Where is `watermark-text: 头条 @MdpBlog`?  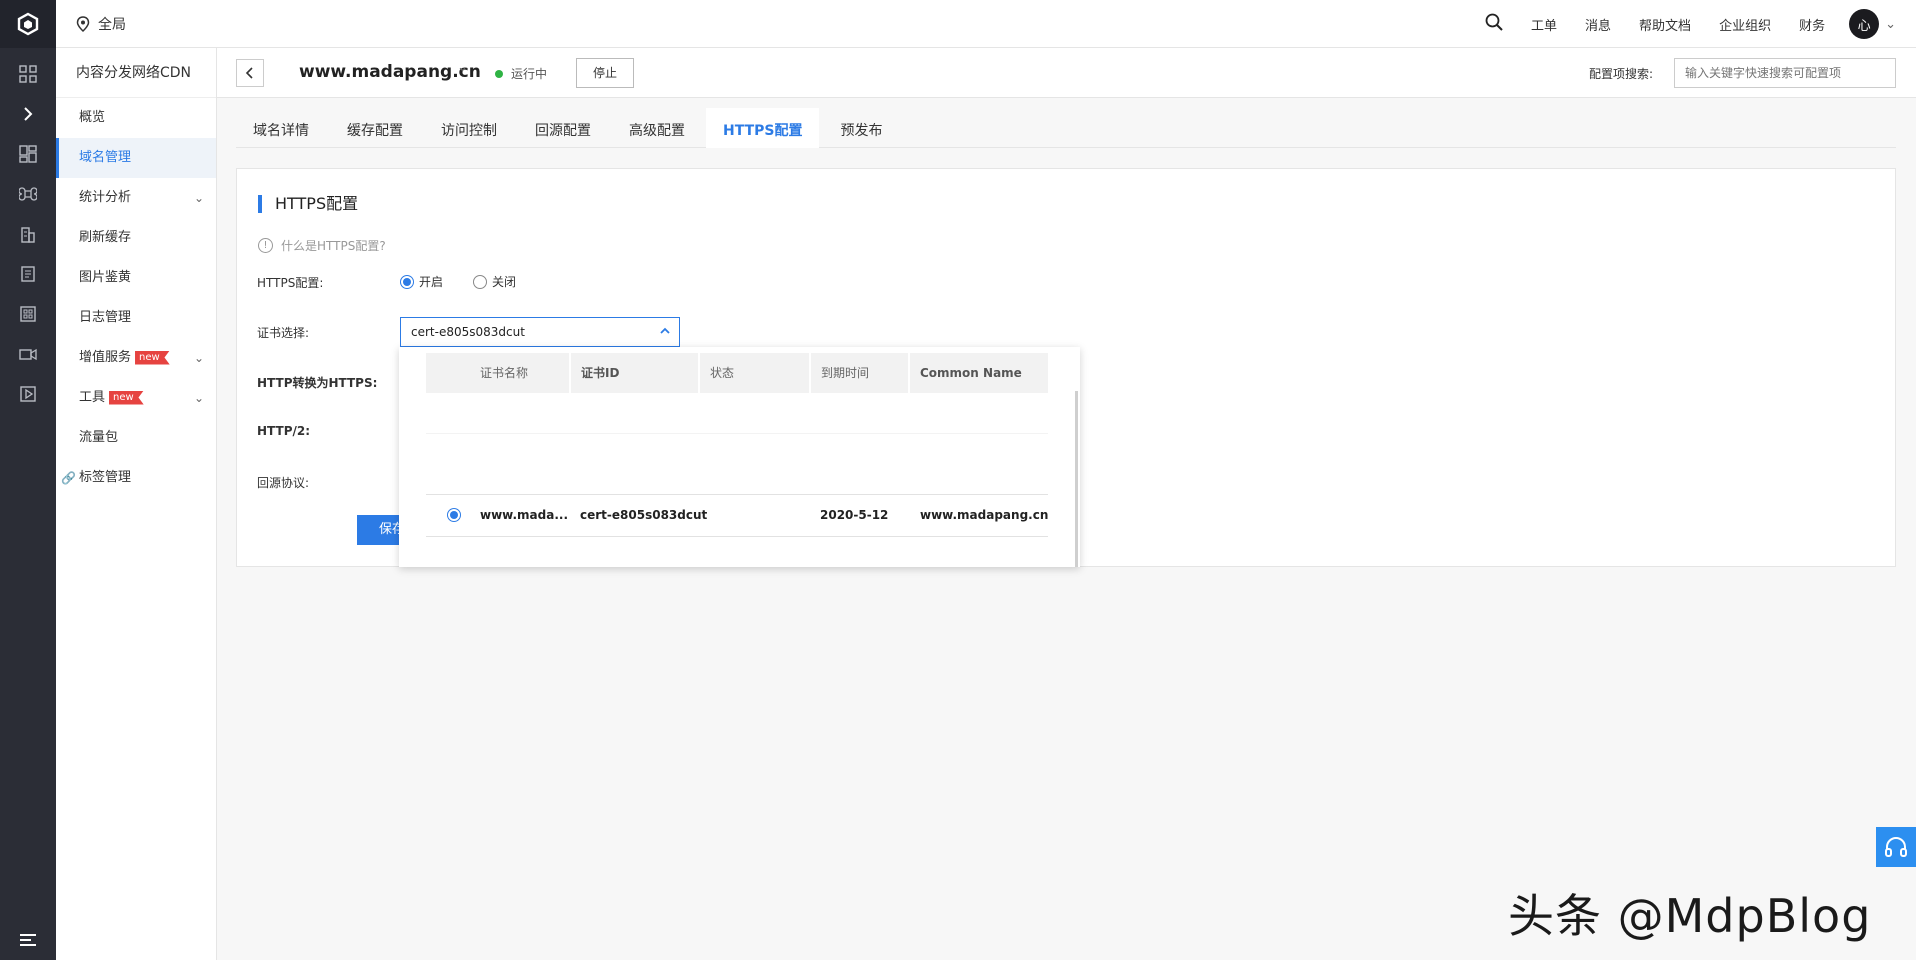
watermark-text: 头条 @MdpBlog is located at coordinates (1690, 916).